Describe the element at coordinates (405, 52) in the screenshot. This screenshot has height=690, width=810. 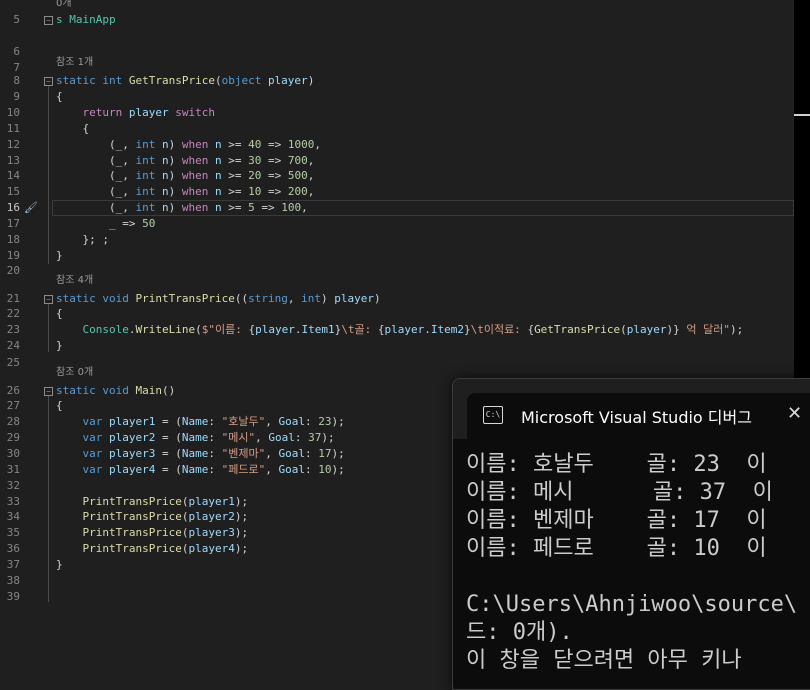
I see `code-line: 6` at that location.